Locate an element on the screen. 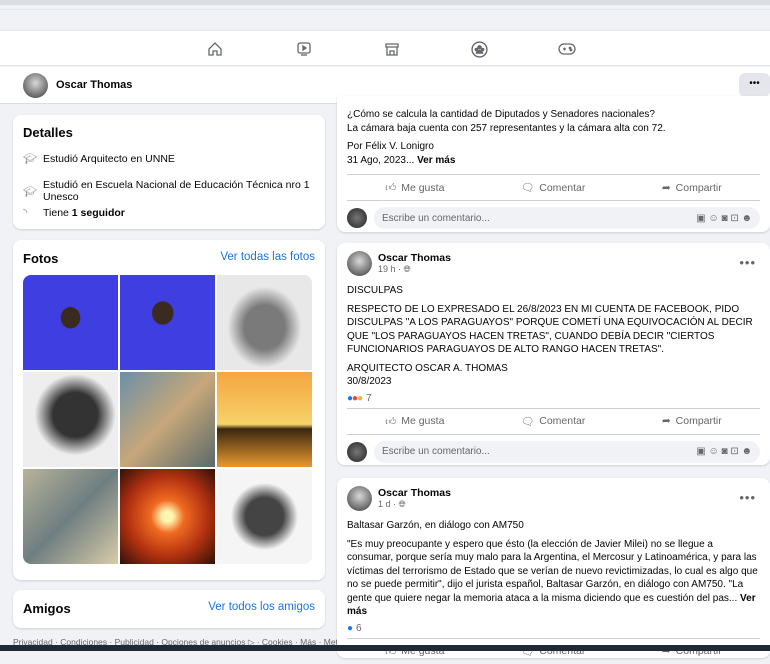 The height and width of the screenshot is (664, 770). detail-item: 🎓︎ Estudió Arquitecto en UNNE is located at coordinates (99, 159).